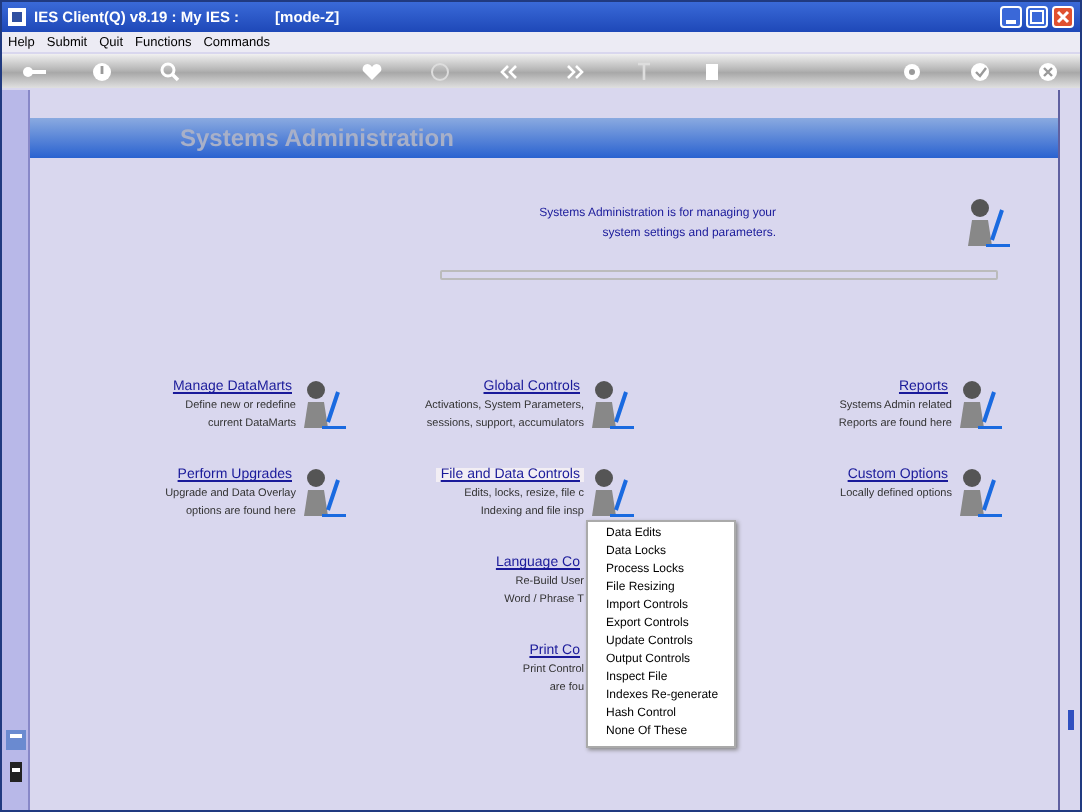 Image resolution: width=1082 pixels, height=812 pixels. I want to click on check-icon, so click(980, 71).